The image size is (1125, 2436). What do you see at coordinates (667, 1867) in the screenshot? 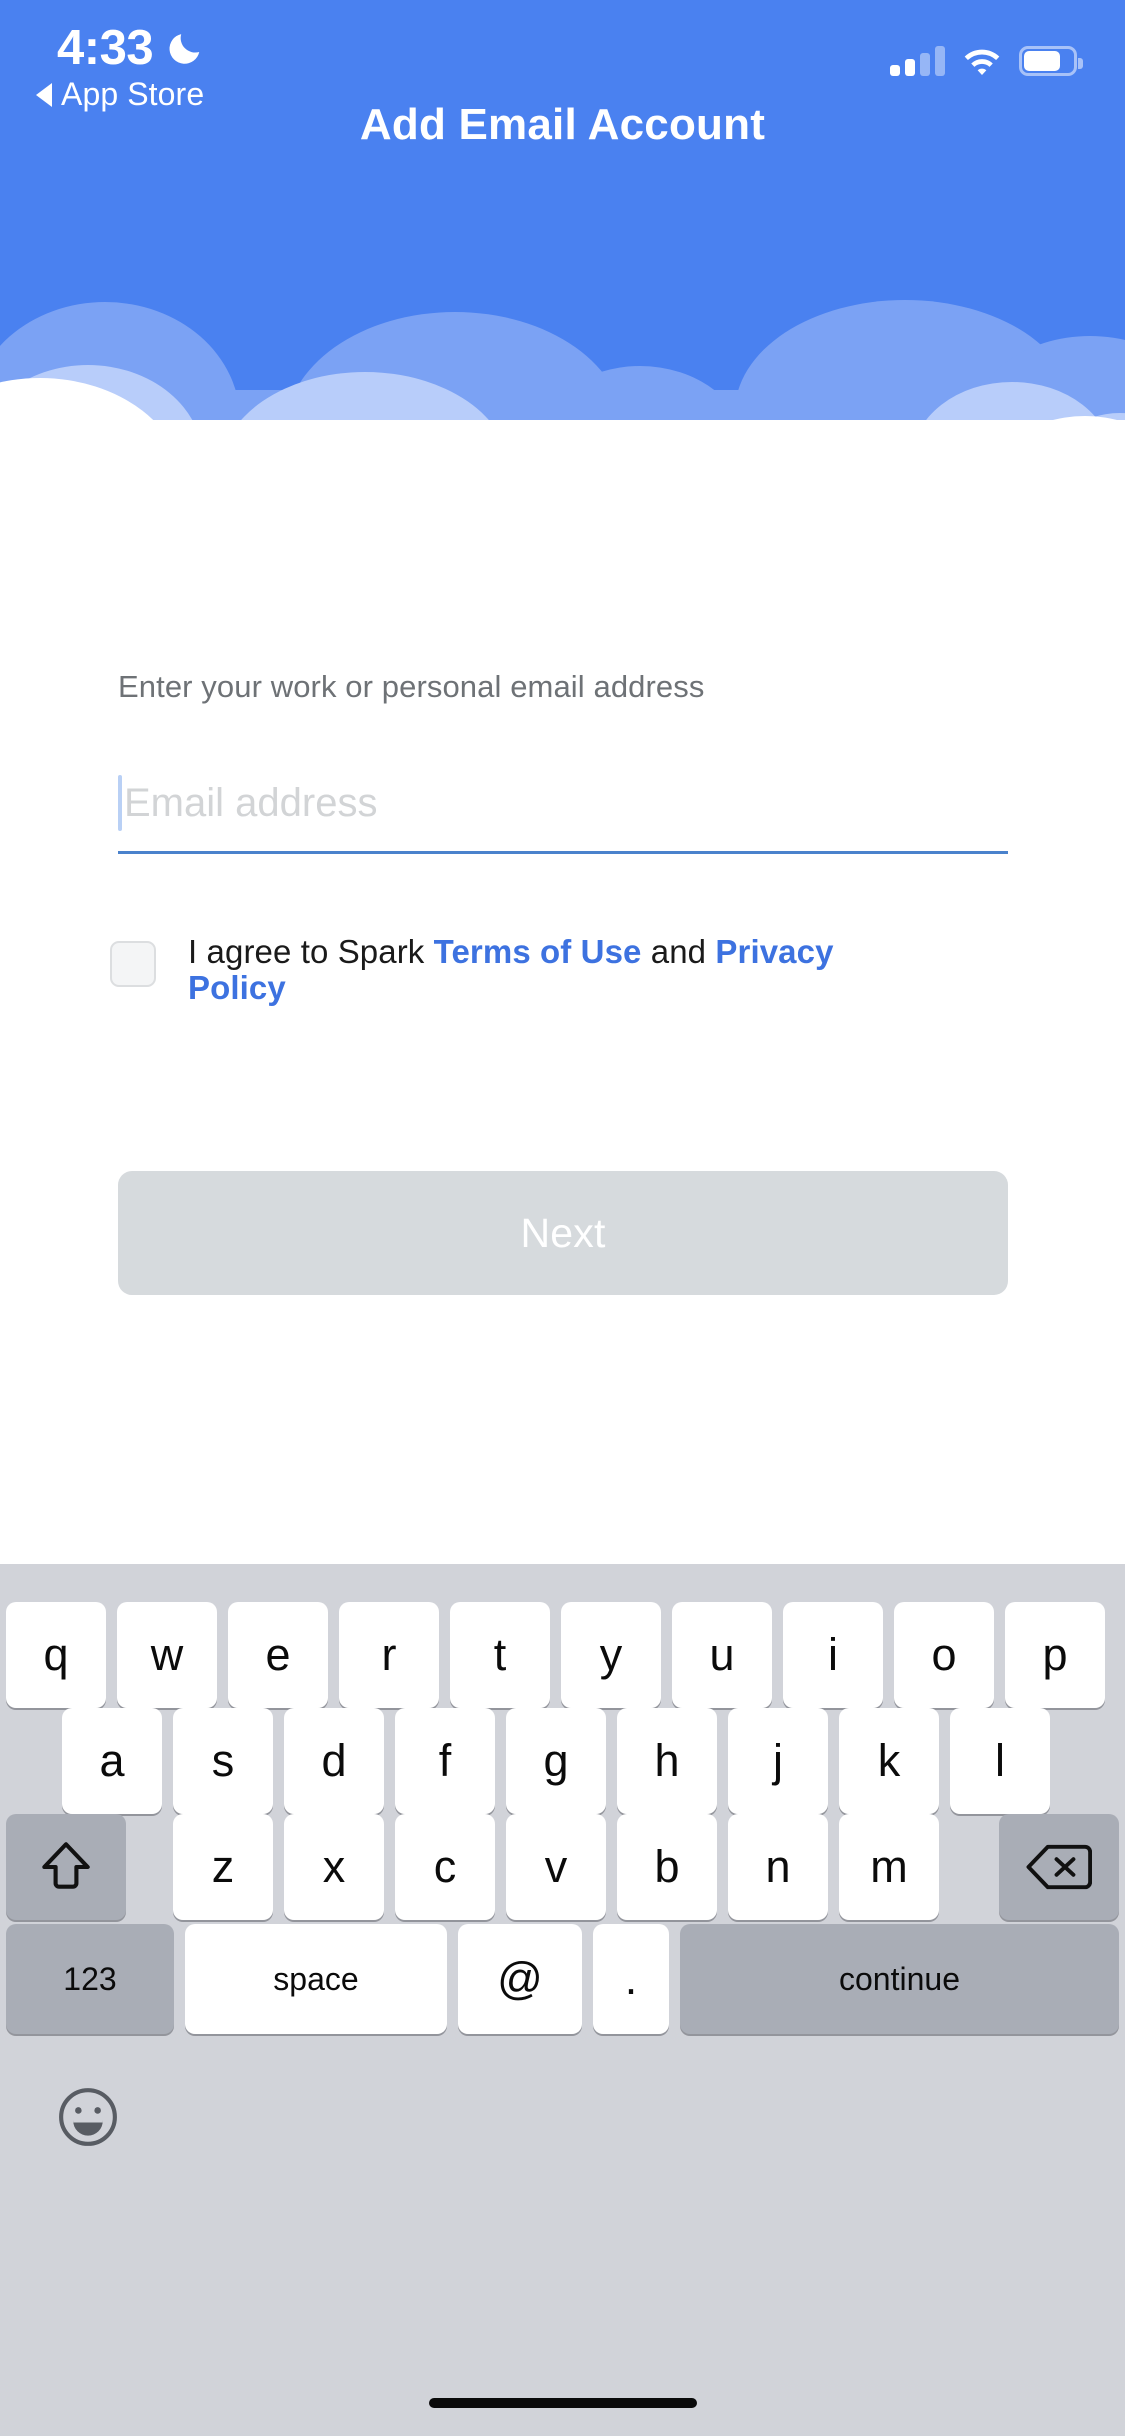
I see `key-b: b` at bounding box center [667, 1867].